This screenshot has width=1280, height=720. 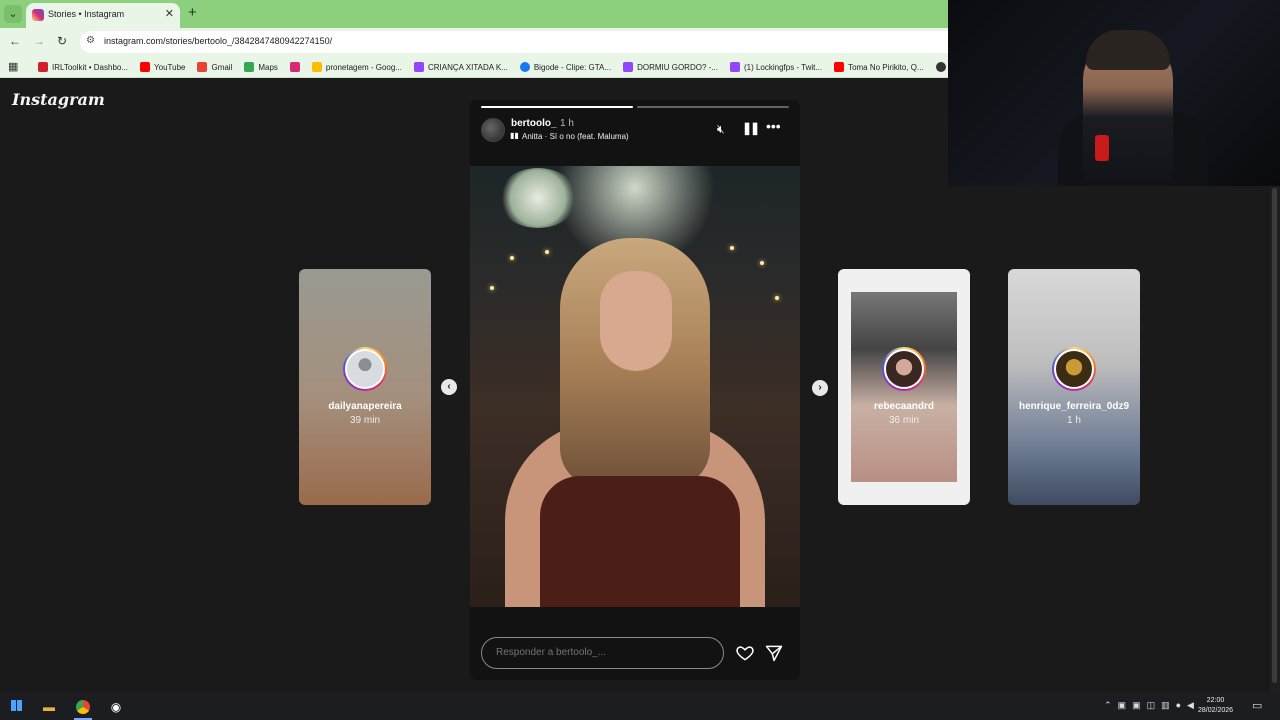 I want to click on instagram-icon, so click(x=294, y=67).